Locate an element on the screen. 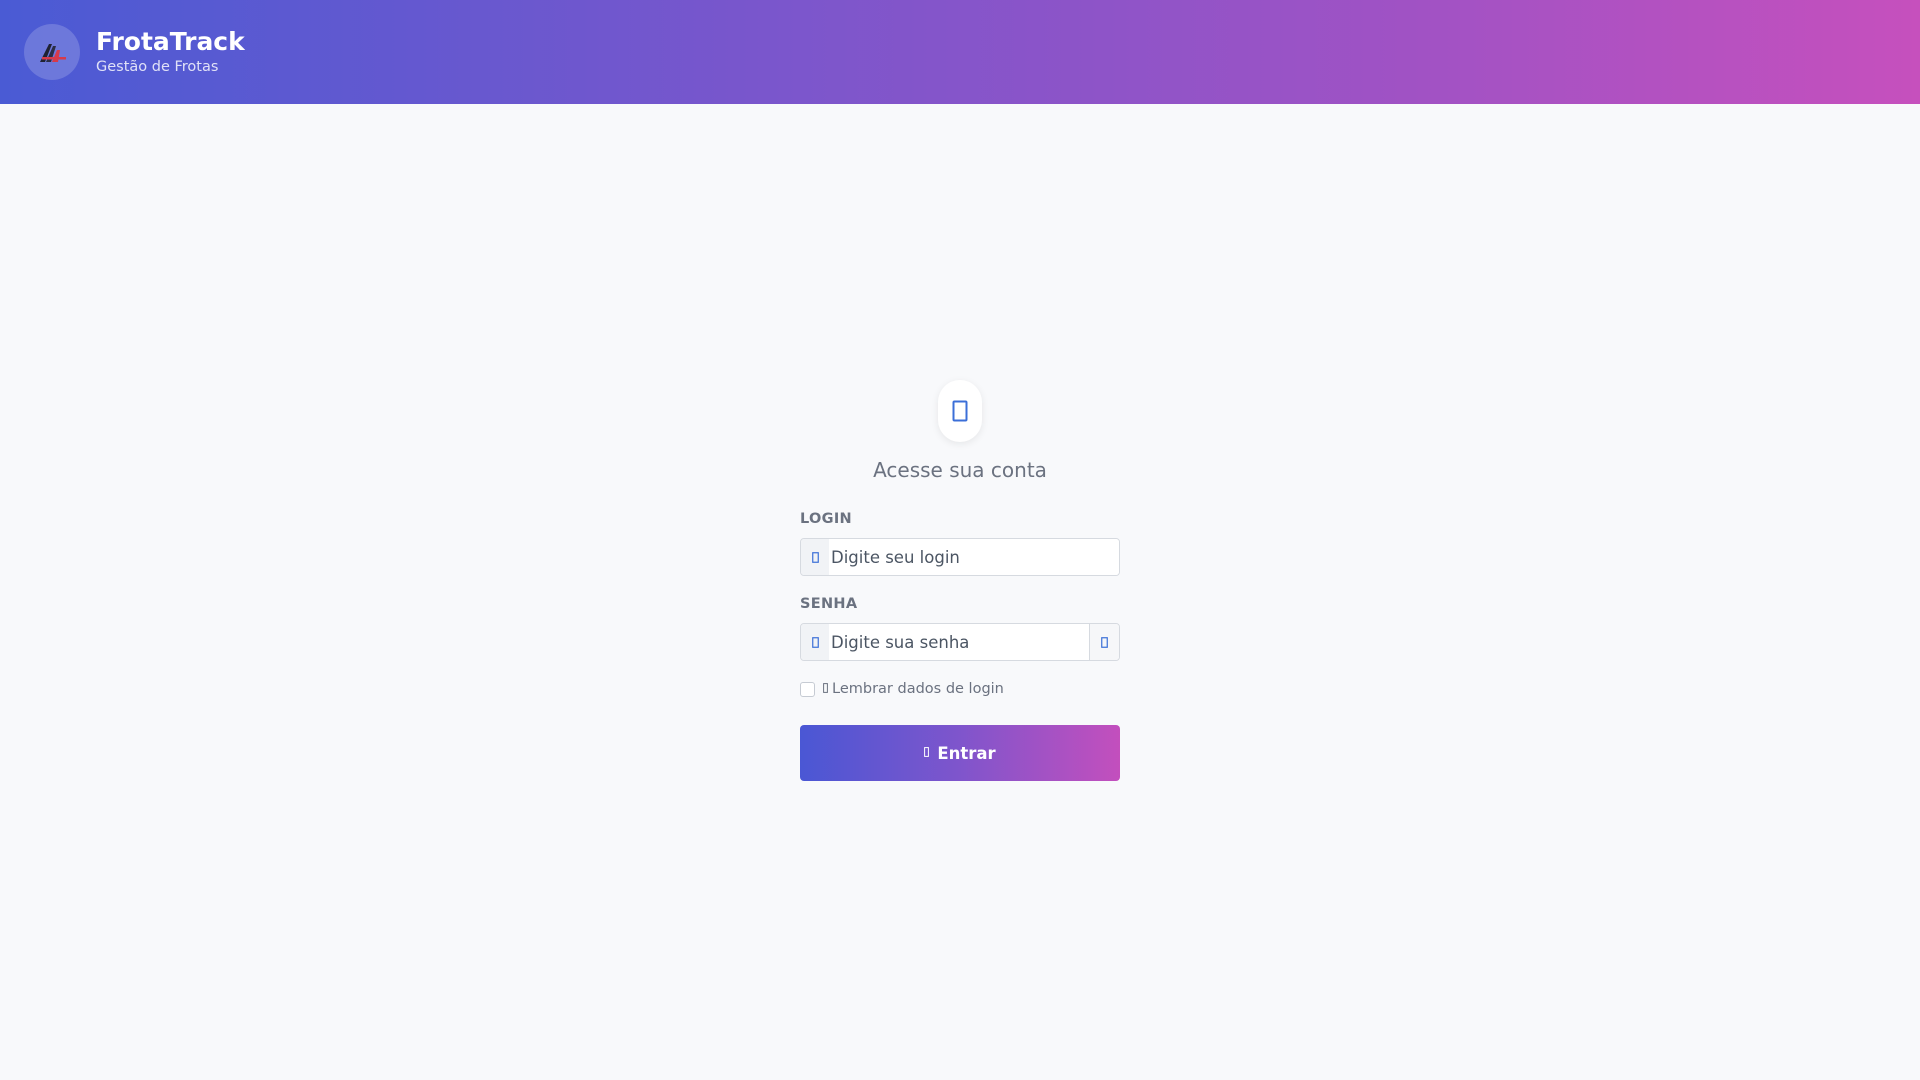  brand-subtitle: Gestão de Frotas is located at coordinates (157, 67).